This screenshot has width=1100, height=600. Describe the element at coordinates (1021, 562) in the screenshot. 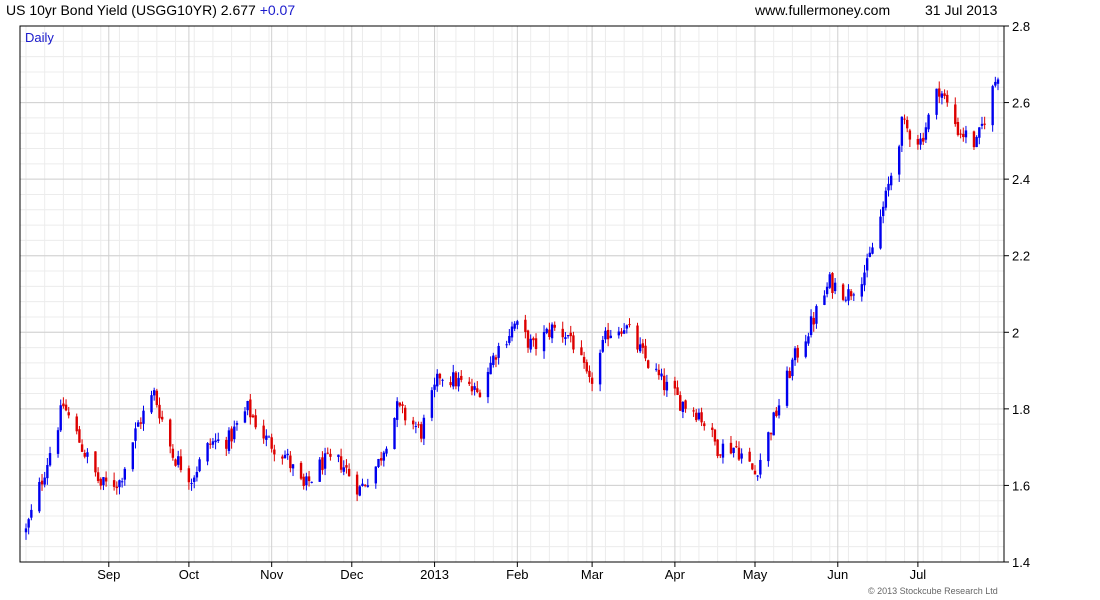

I see `y-tick-label: 1.4` at that location.